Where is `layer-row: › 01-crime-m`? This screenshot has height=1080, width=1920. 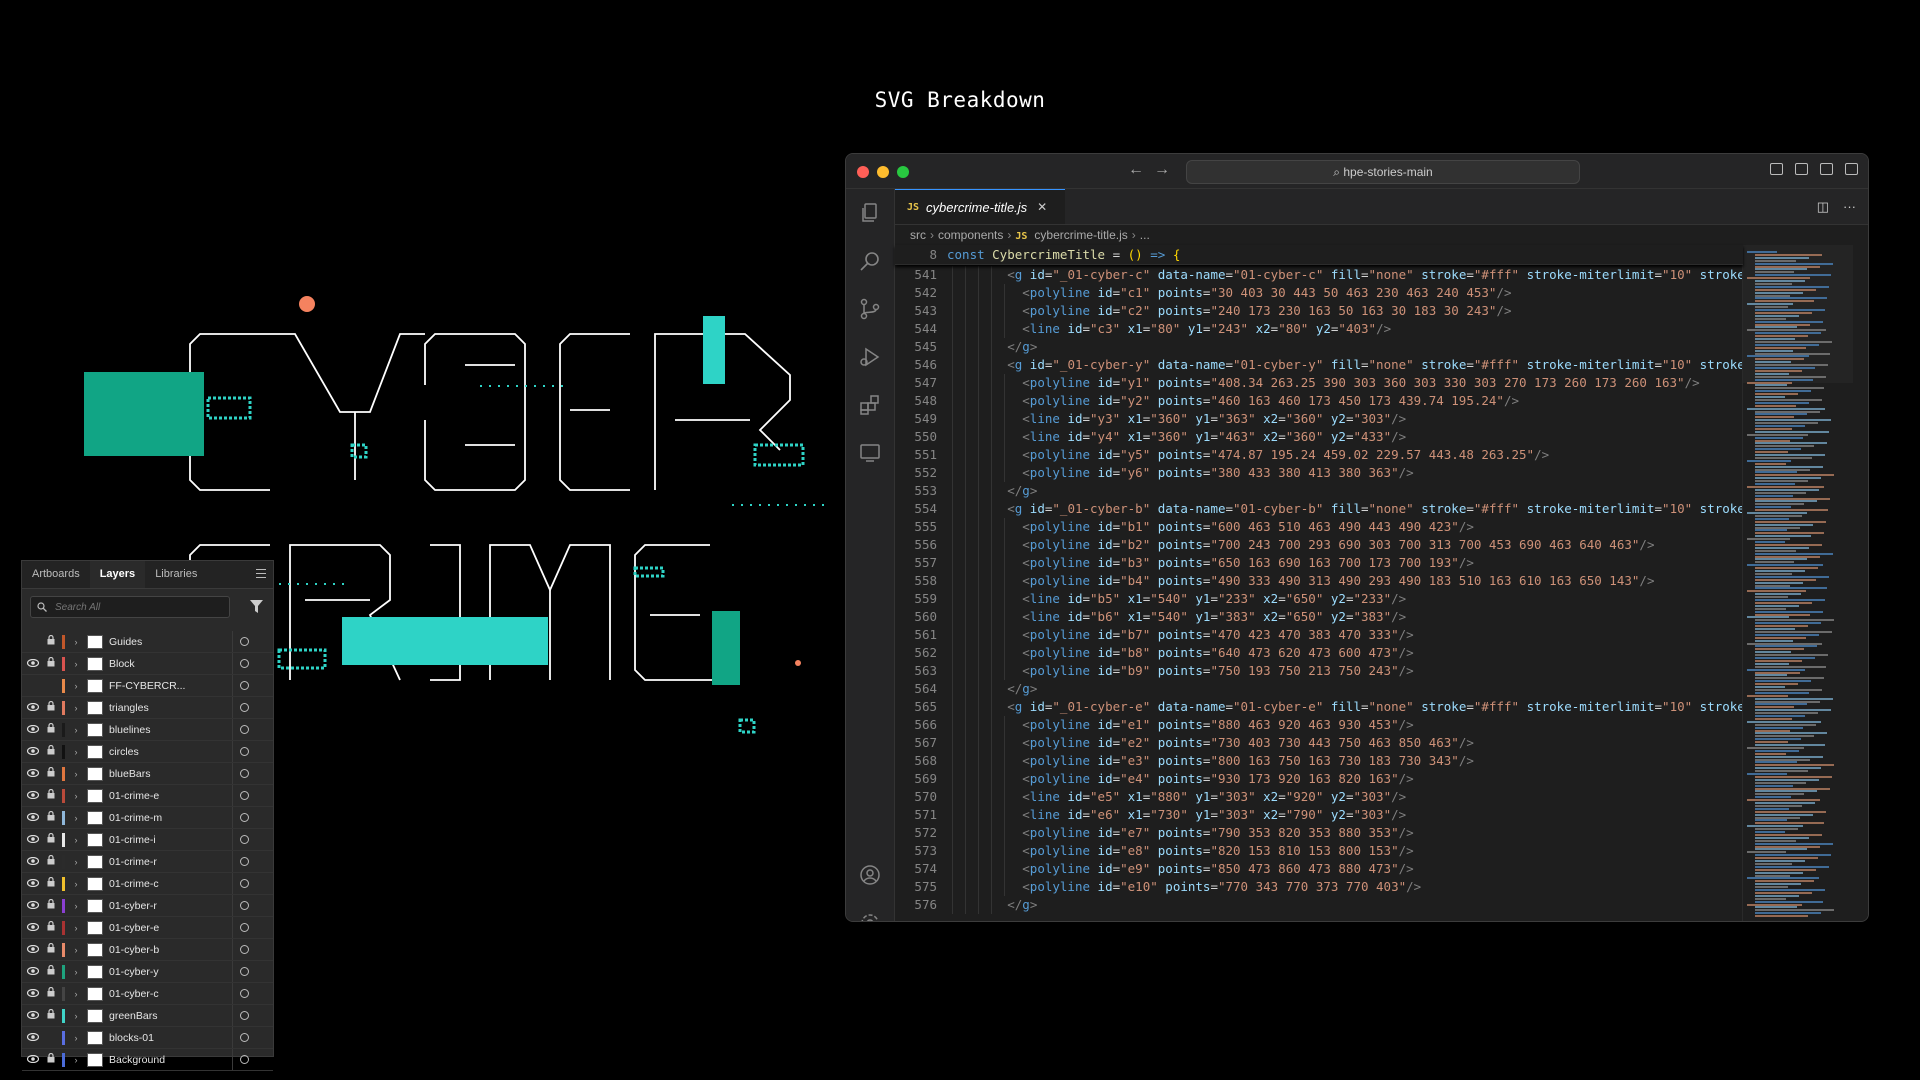
layer-row: › 01-crime-m is located at coordinates (147, 818).